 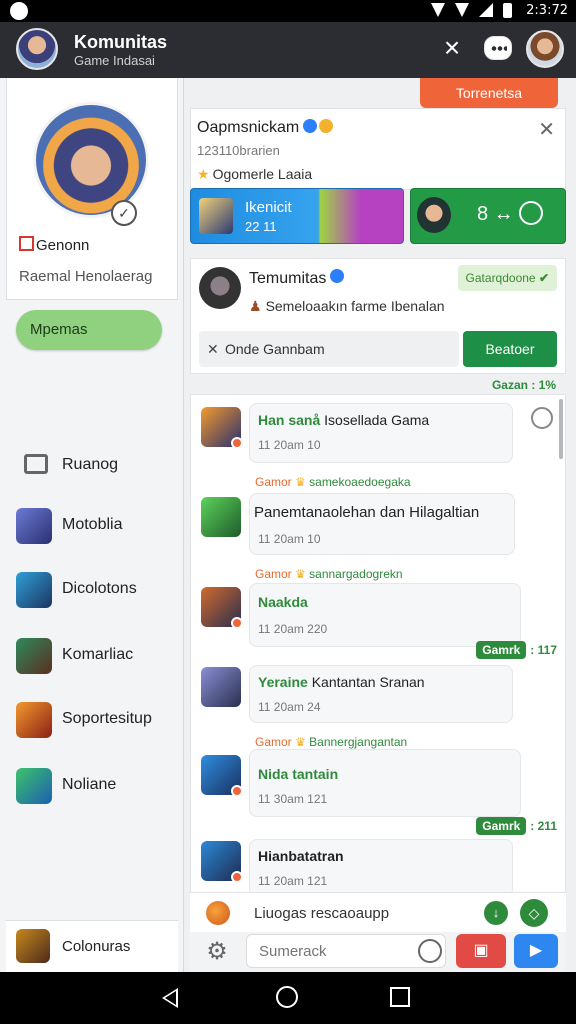 I want to click on chat-icon, so click(x=498, y=48).